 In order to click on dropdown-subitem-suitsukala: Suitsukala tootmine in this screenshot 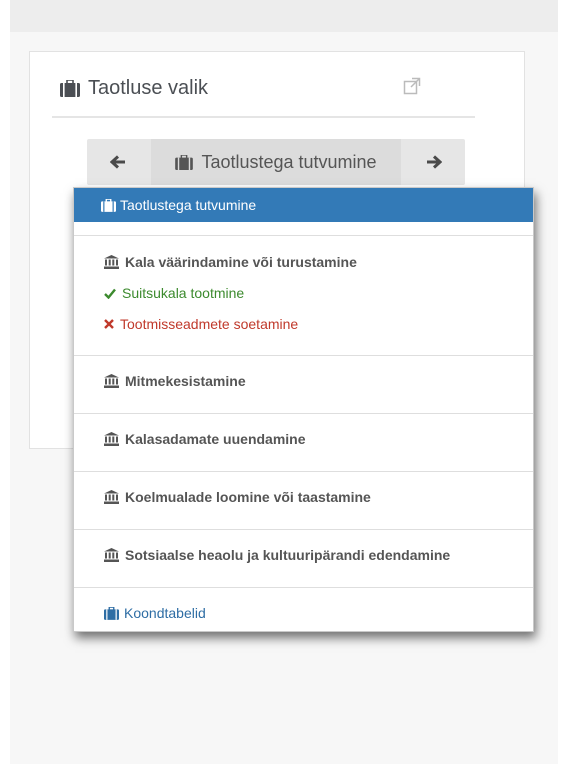, I will do `click(174, 293)`.